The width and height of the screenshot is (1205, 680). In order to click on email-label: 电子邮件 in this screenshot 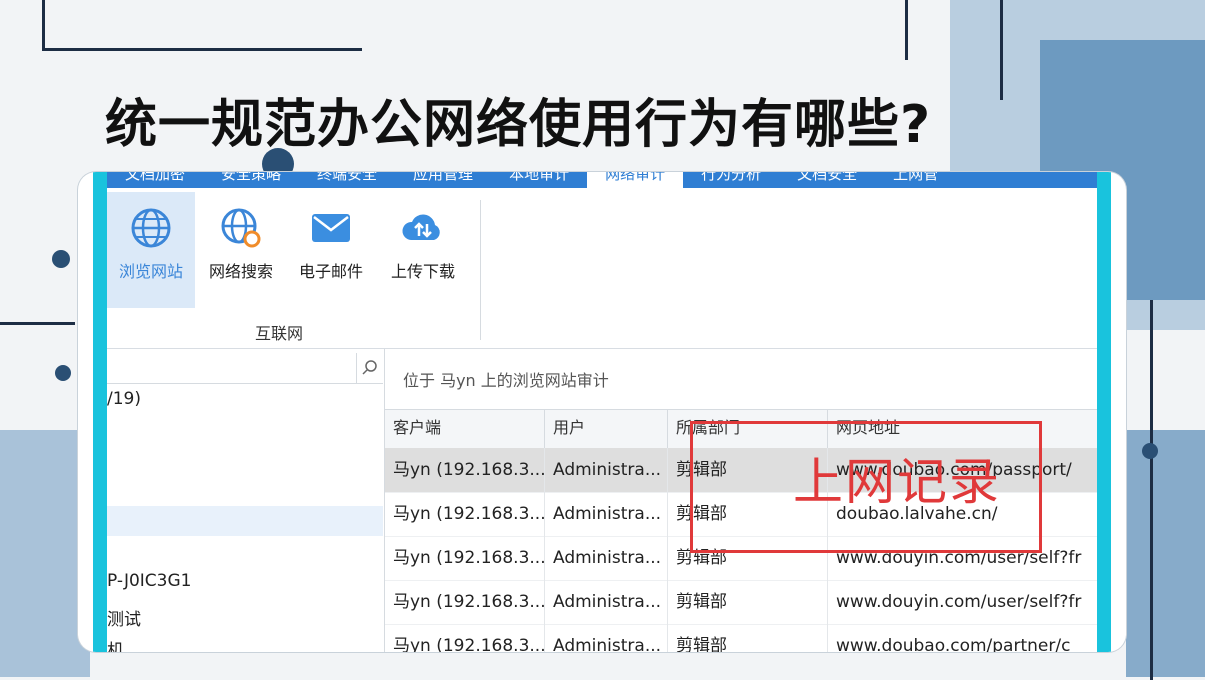, I will do `click(330, 271)`.